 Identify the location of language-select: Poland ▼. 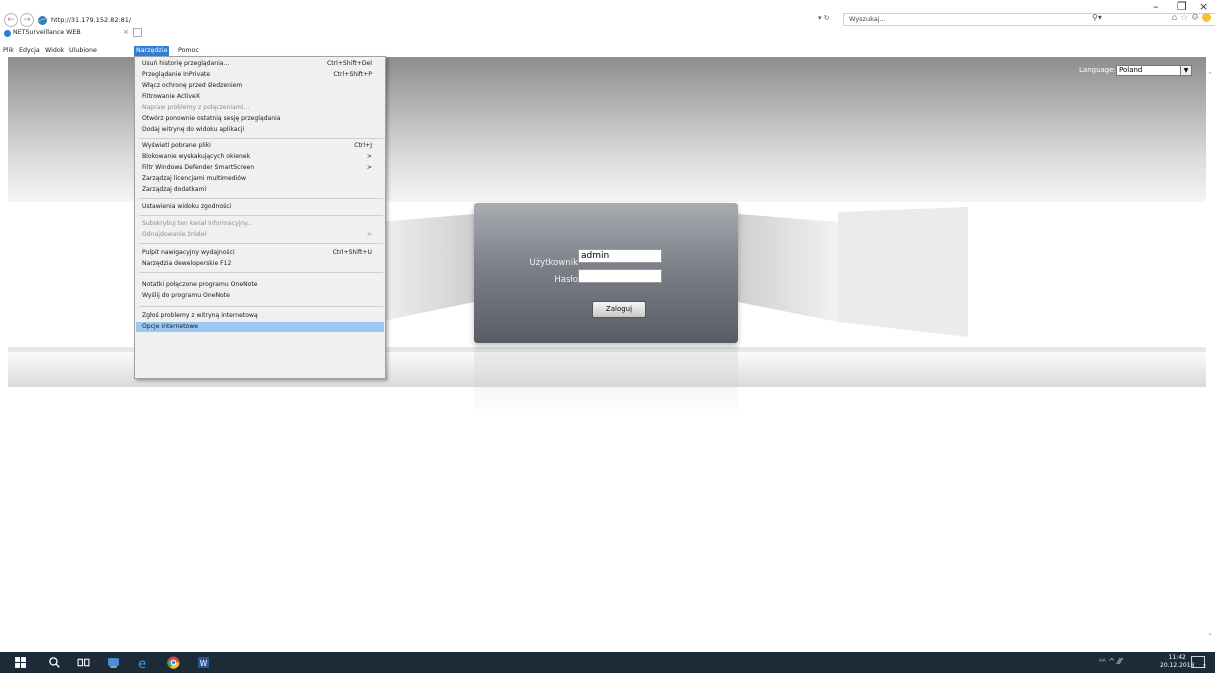
(1154, 70).